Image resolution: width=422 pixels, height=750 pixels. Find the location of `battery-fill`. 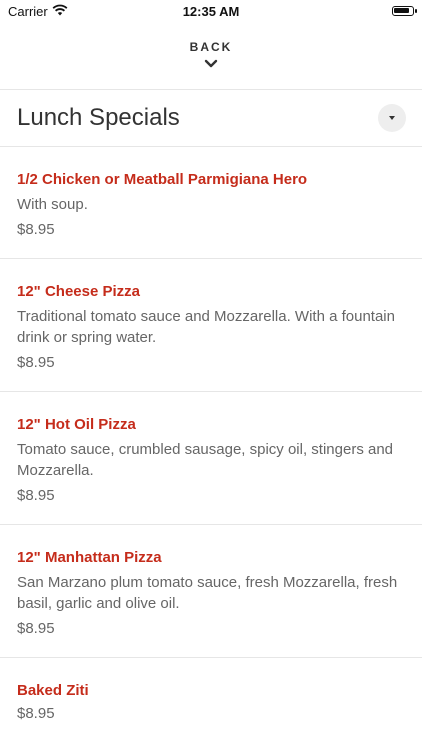

battery-fill is located at coordinates (401, 10).